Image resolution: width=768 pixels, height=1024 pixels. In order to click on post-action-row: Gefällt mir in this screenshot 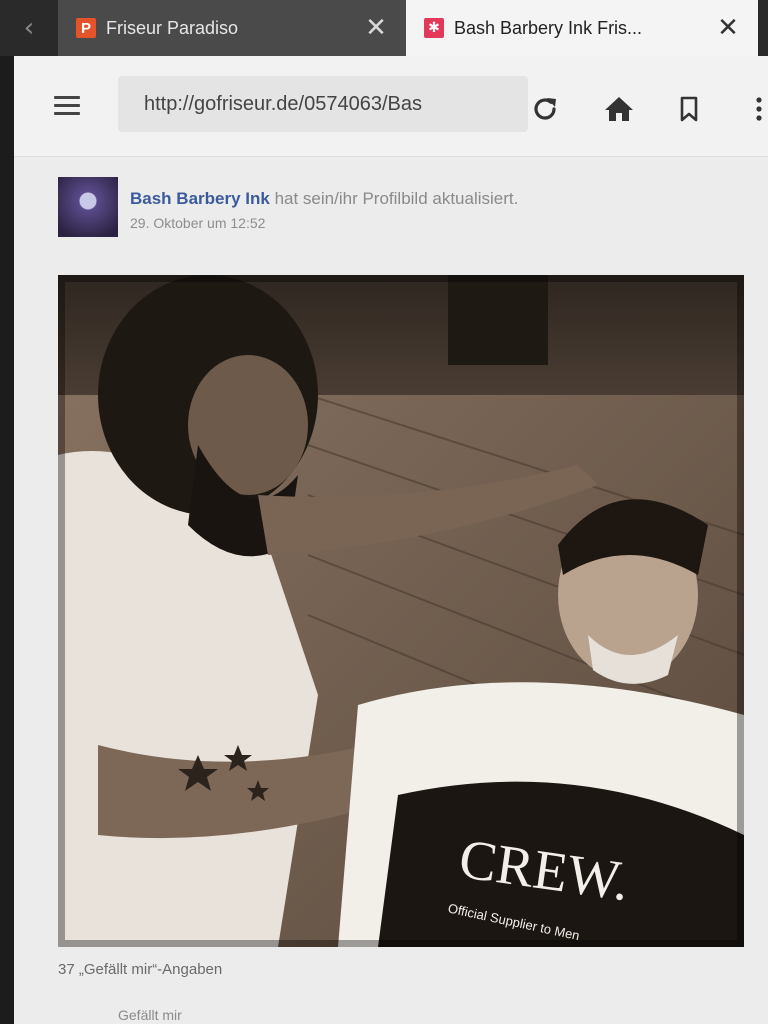, I will do `click(403, 1015)`.